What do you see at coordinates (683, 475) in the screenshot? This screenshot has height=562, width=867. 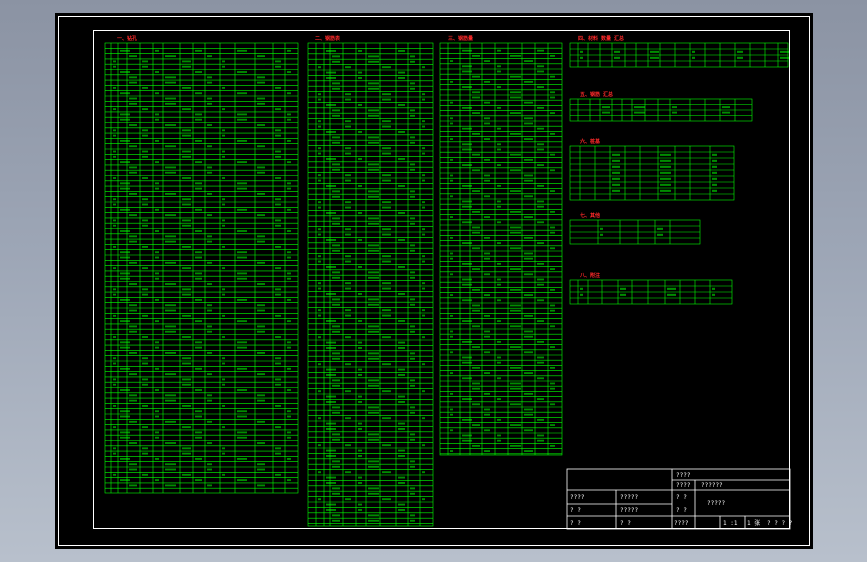 I see `tb-r1: ????` at bounding box center [683, 475].